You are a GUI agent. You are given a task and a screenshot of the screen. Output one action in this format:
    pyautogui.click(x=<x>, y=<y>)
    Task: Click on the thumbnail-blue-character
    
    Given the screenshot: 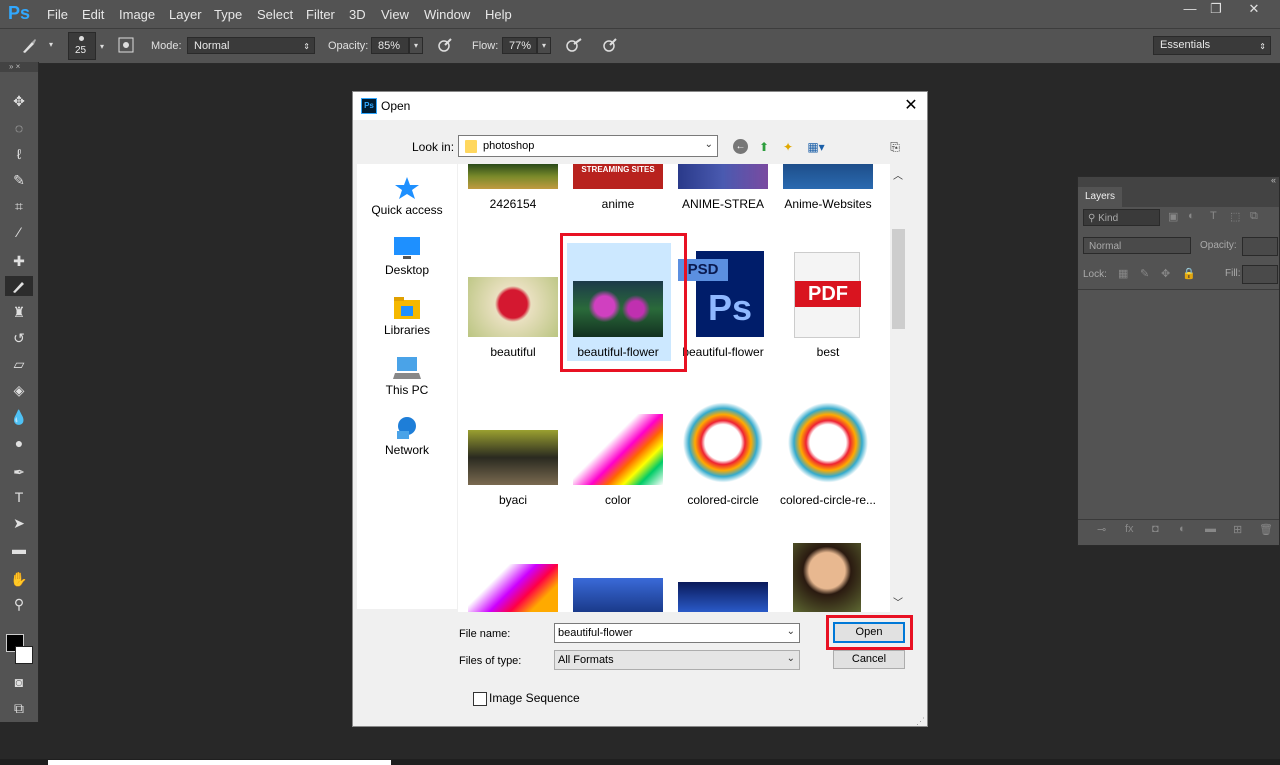 What is the action you would take?
    pyautogui.click(x=723, y=597)
    